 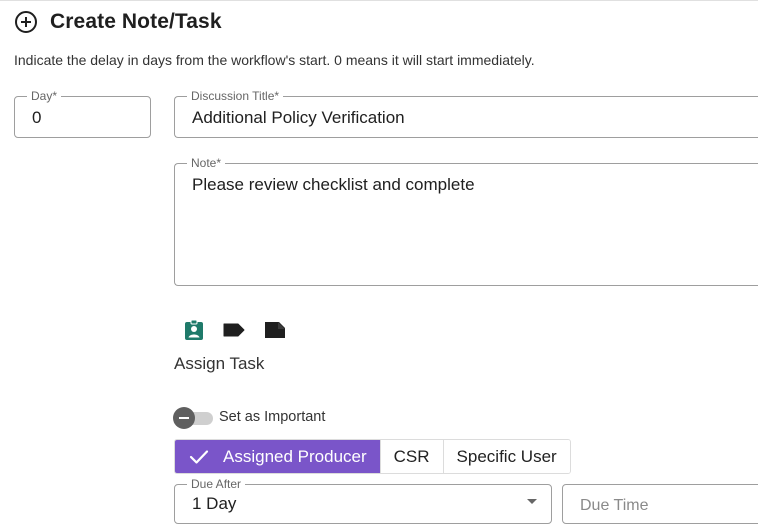 I want to click on discussion-title-value: Additional Policy Verification, so click(x=298, y=118).